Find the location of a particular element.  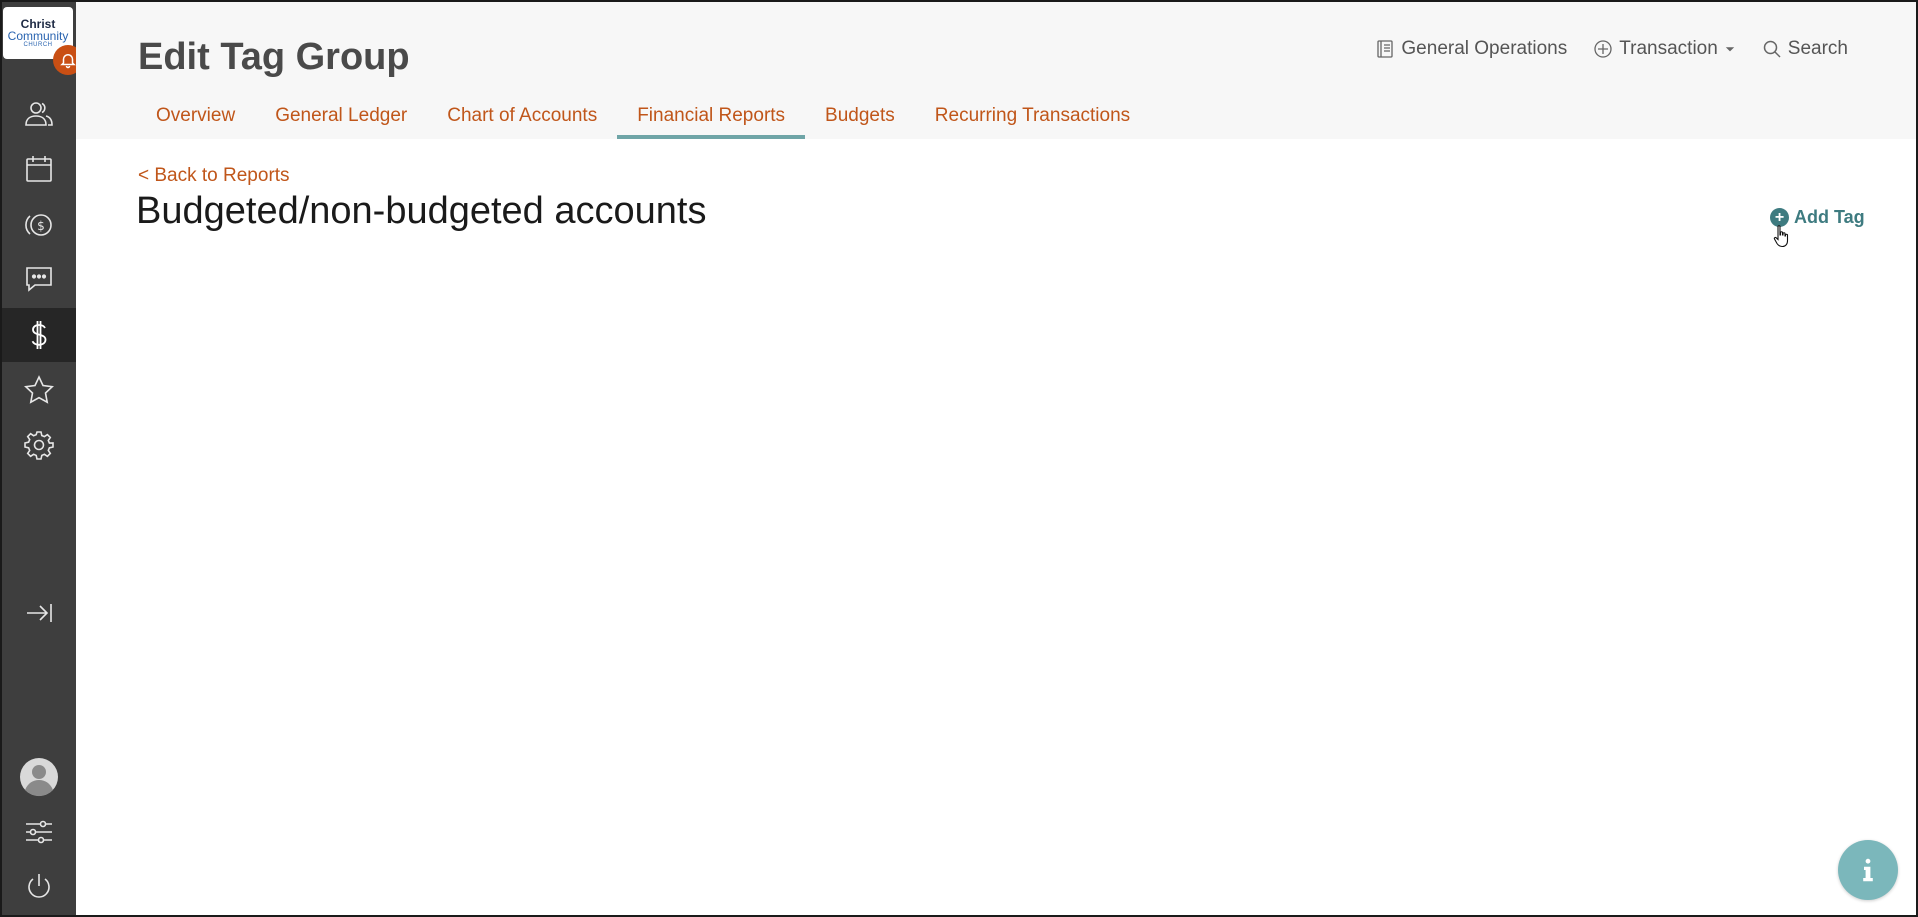

search-label: Search is located at coordinates (1817, 48).